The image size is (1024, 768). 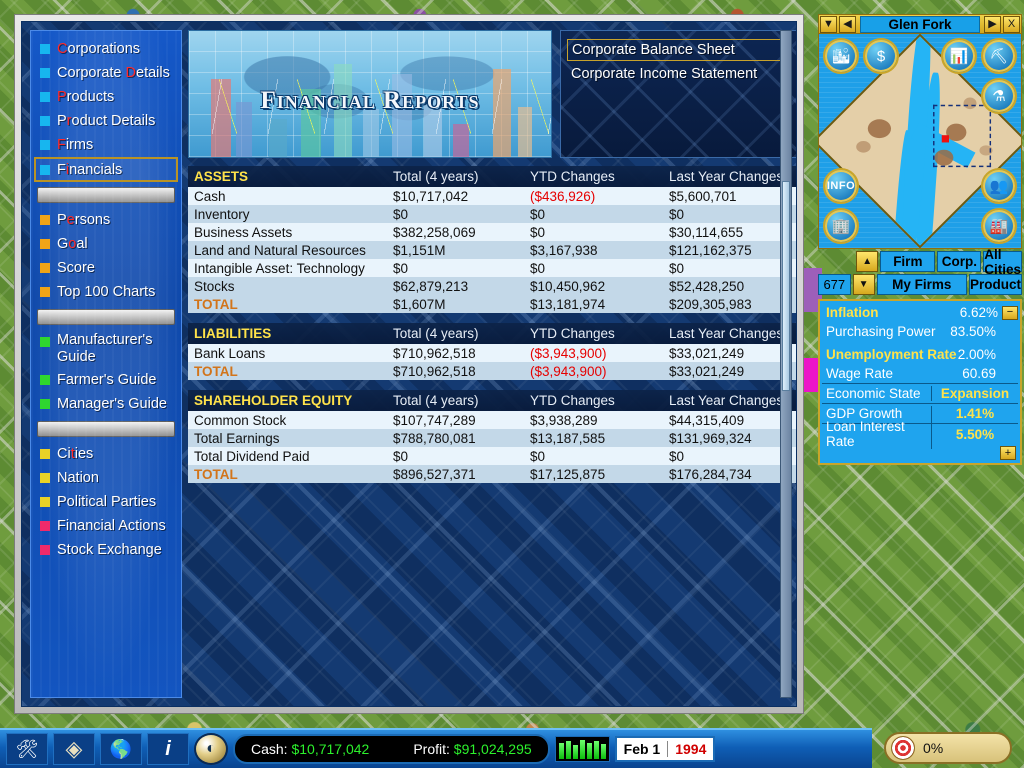 I want to click on cell-ytd: $13,187,585, so click(x=568, y=438).